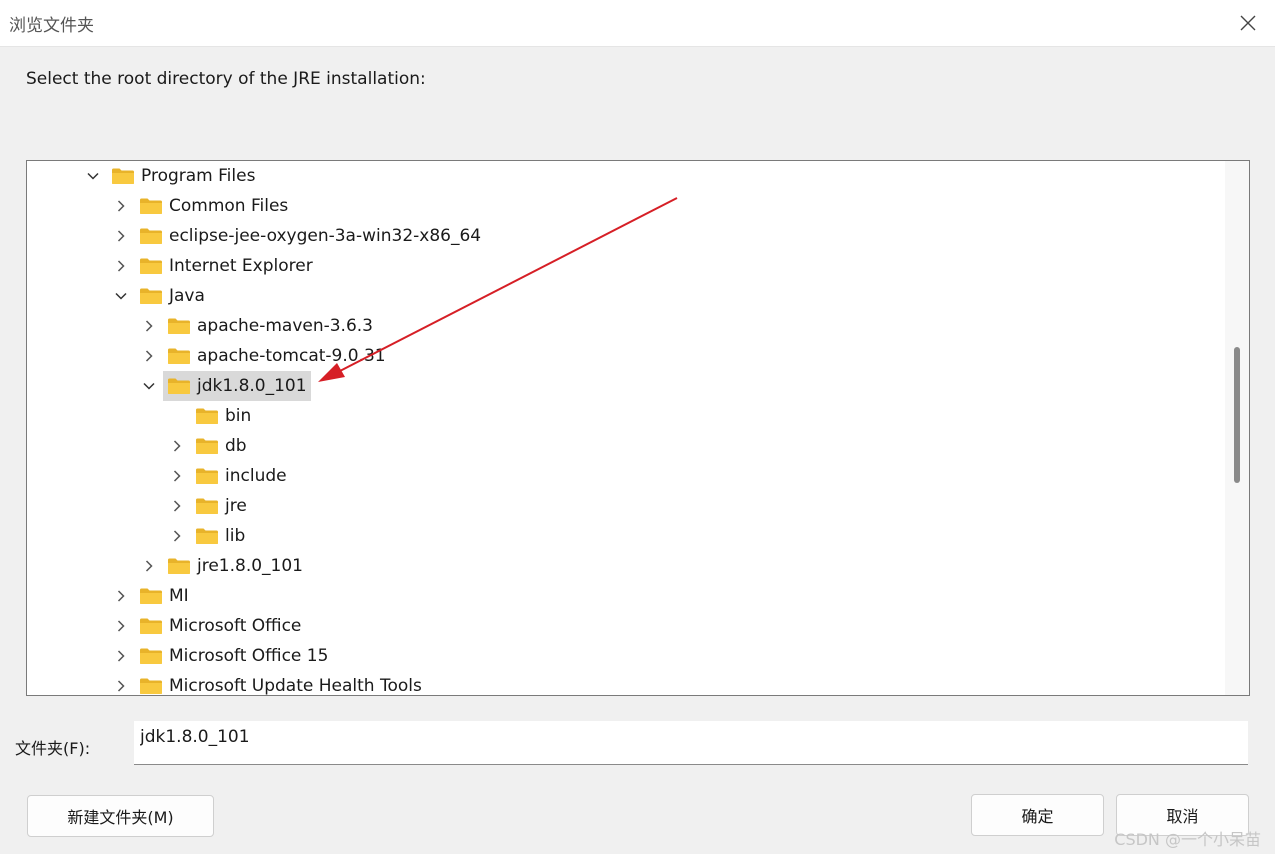 Image resolution: width=1275 pixels, height=854 pixels. Describe the element at coordinates (53, 748) in the screenshot. I see `folder-field-label: 文件夹(F):` at that location.